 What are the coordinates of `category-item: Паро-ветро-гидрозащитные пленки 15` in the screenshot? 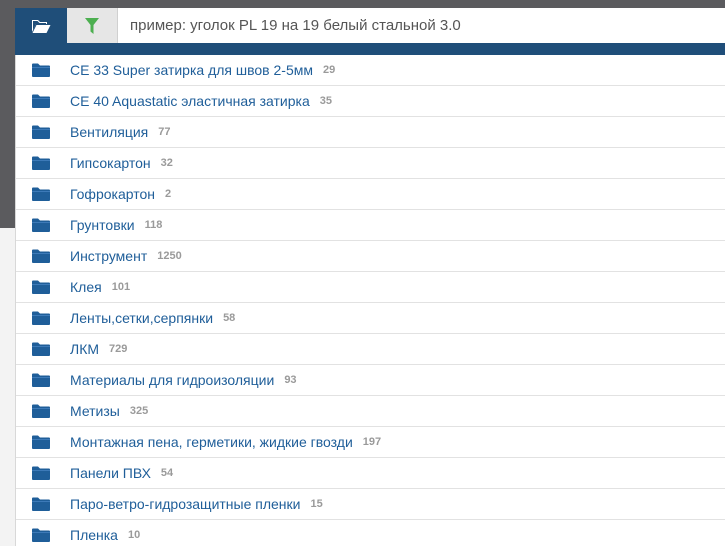 It's located at (370, 504).